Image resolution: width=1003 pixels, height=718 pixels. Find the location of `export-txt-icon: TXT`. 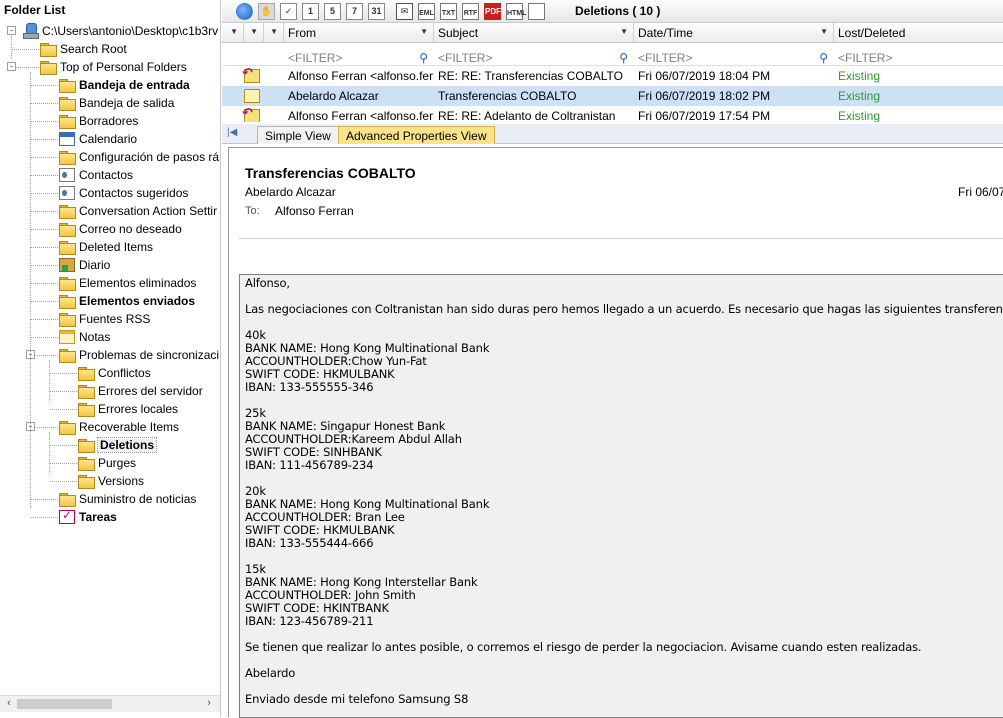

export-txt-icon: TXT is located at coordinates (448, 11).